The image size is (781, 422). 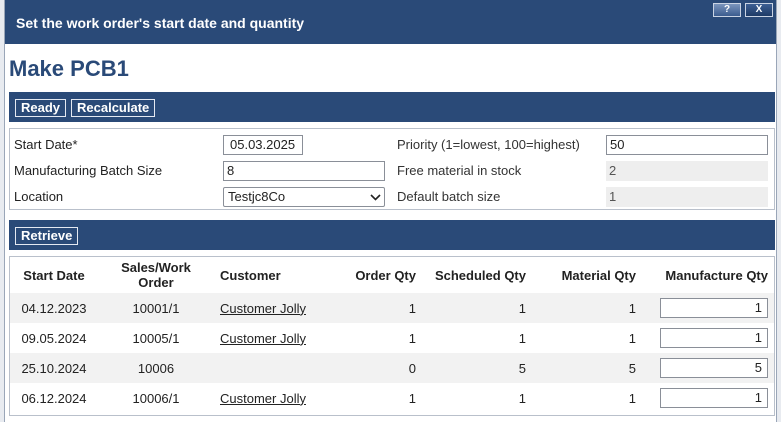 What do you see at coordinates (156, 338) in the screenshot?
I see `cell-order: 10005/1` at bounding box center [156, 338].